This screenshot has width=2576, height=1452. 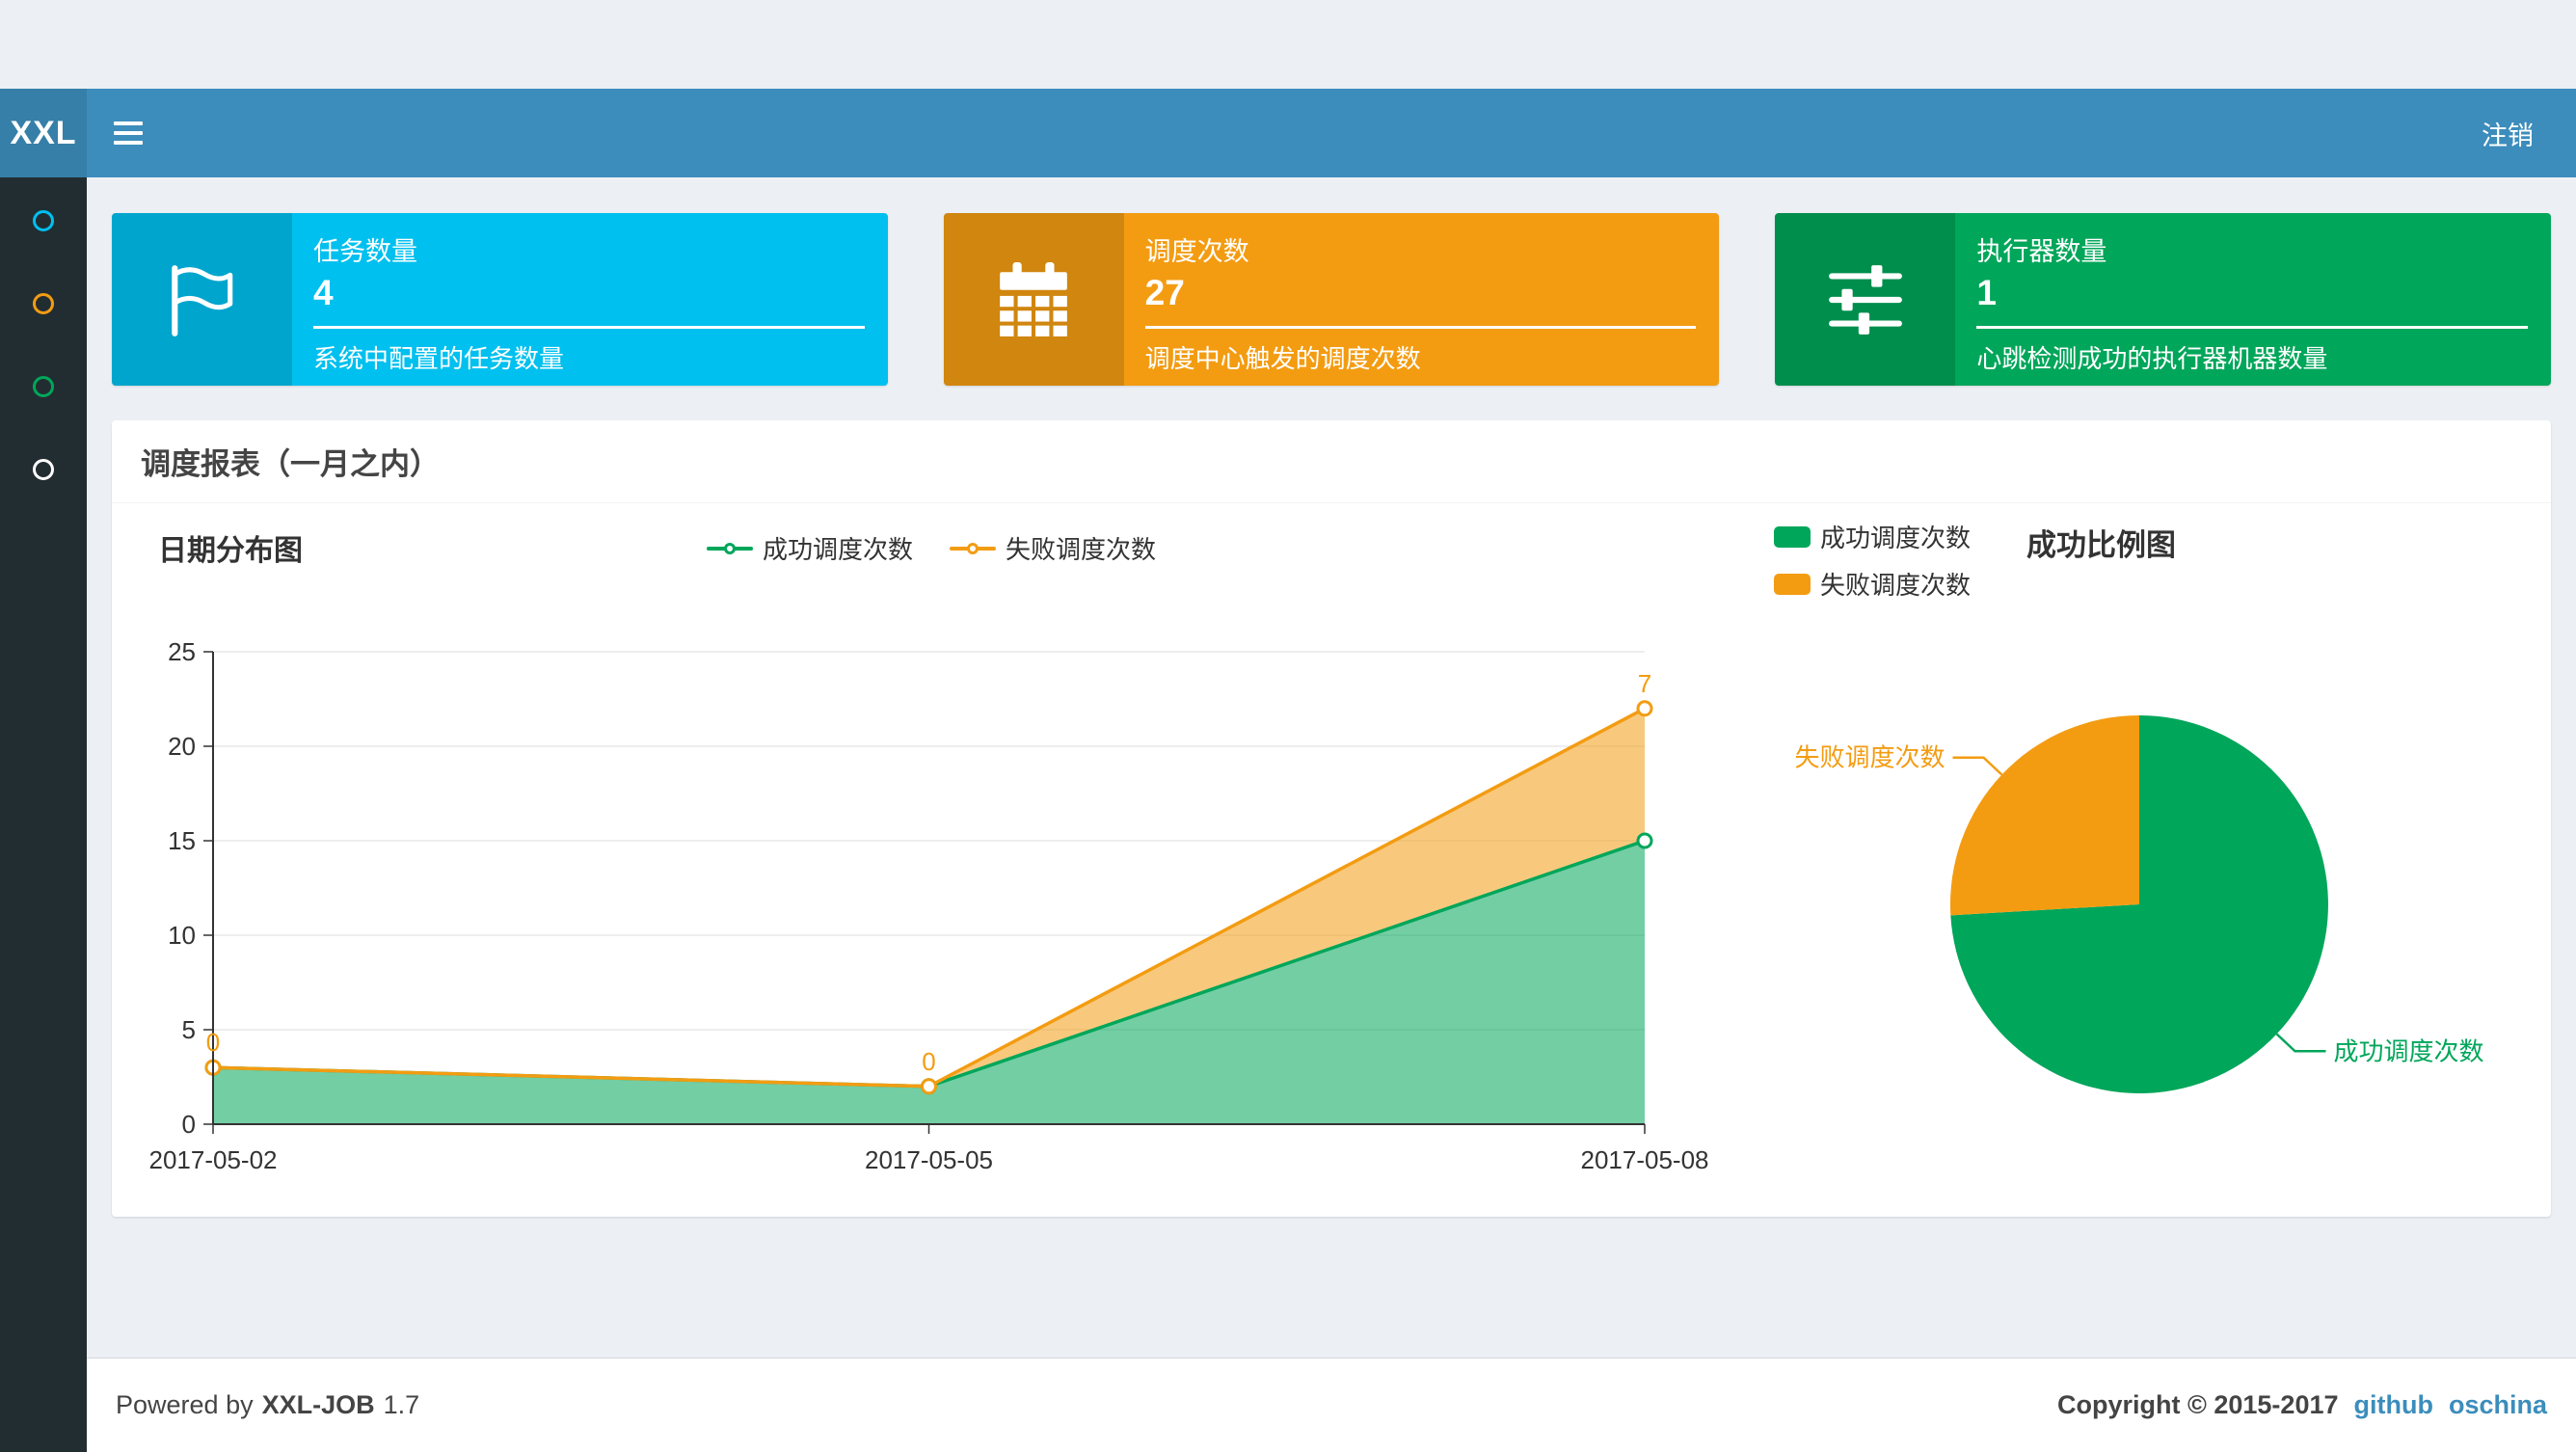 I want to click on flag-icon, so click(x=202, y=299).